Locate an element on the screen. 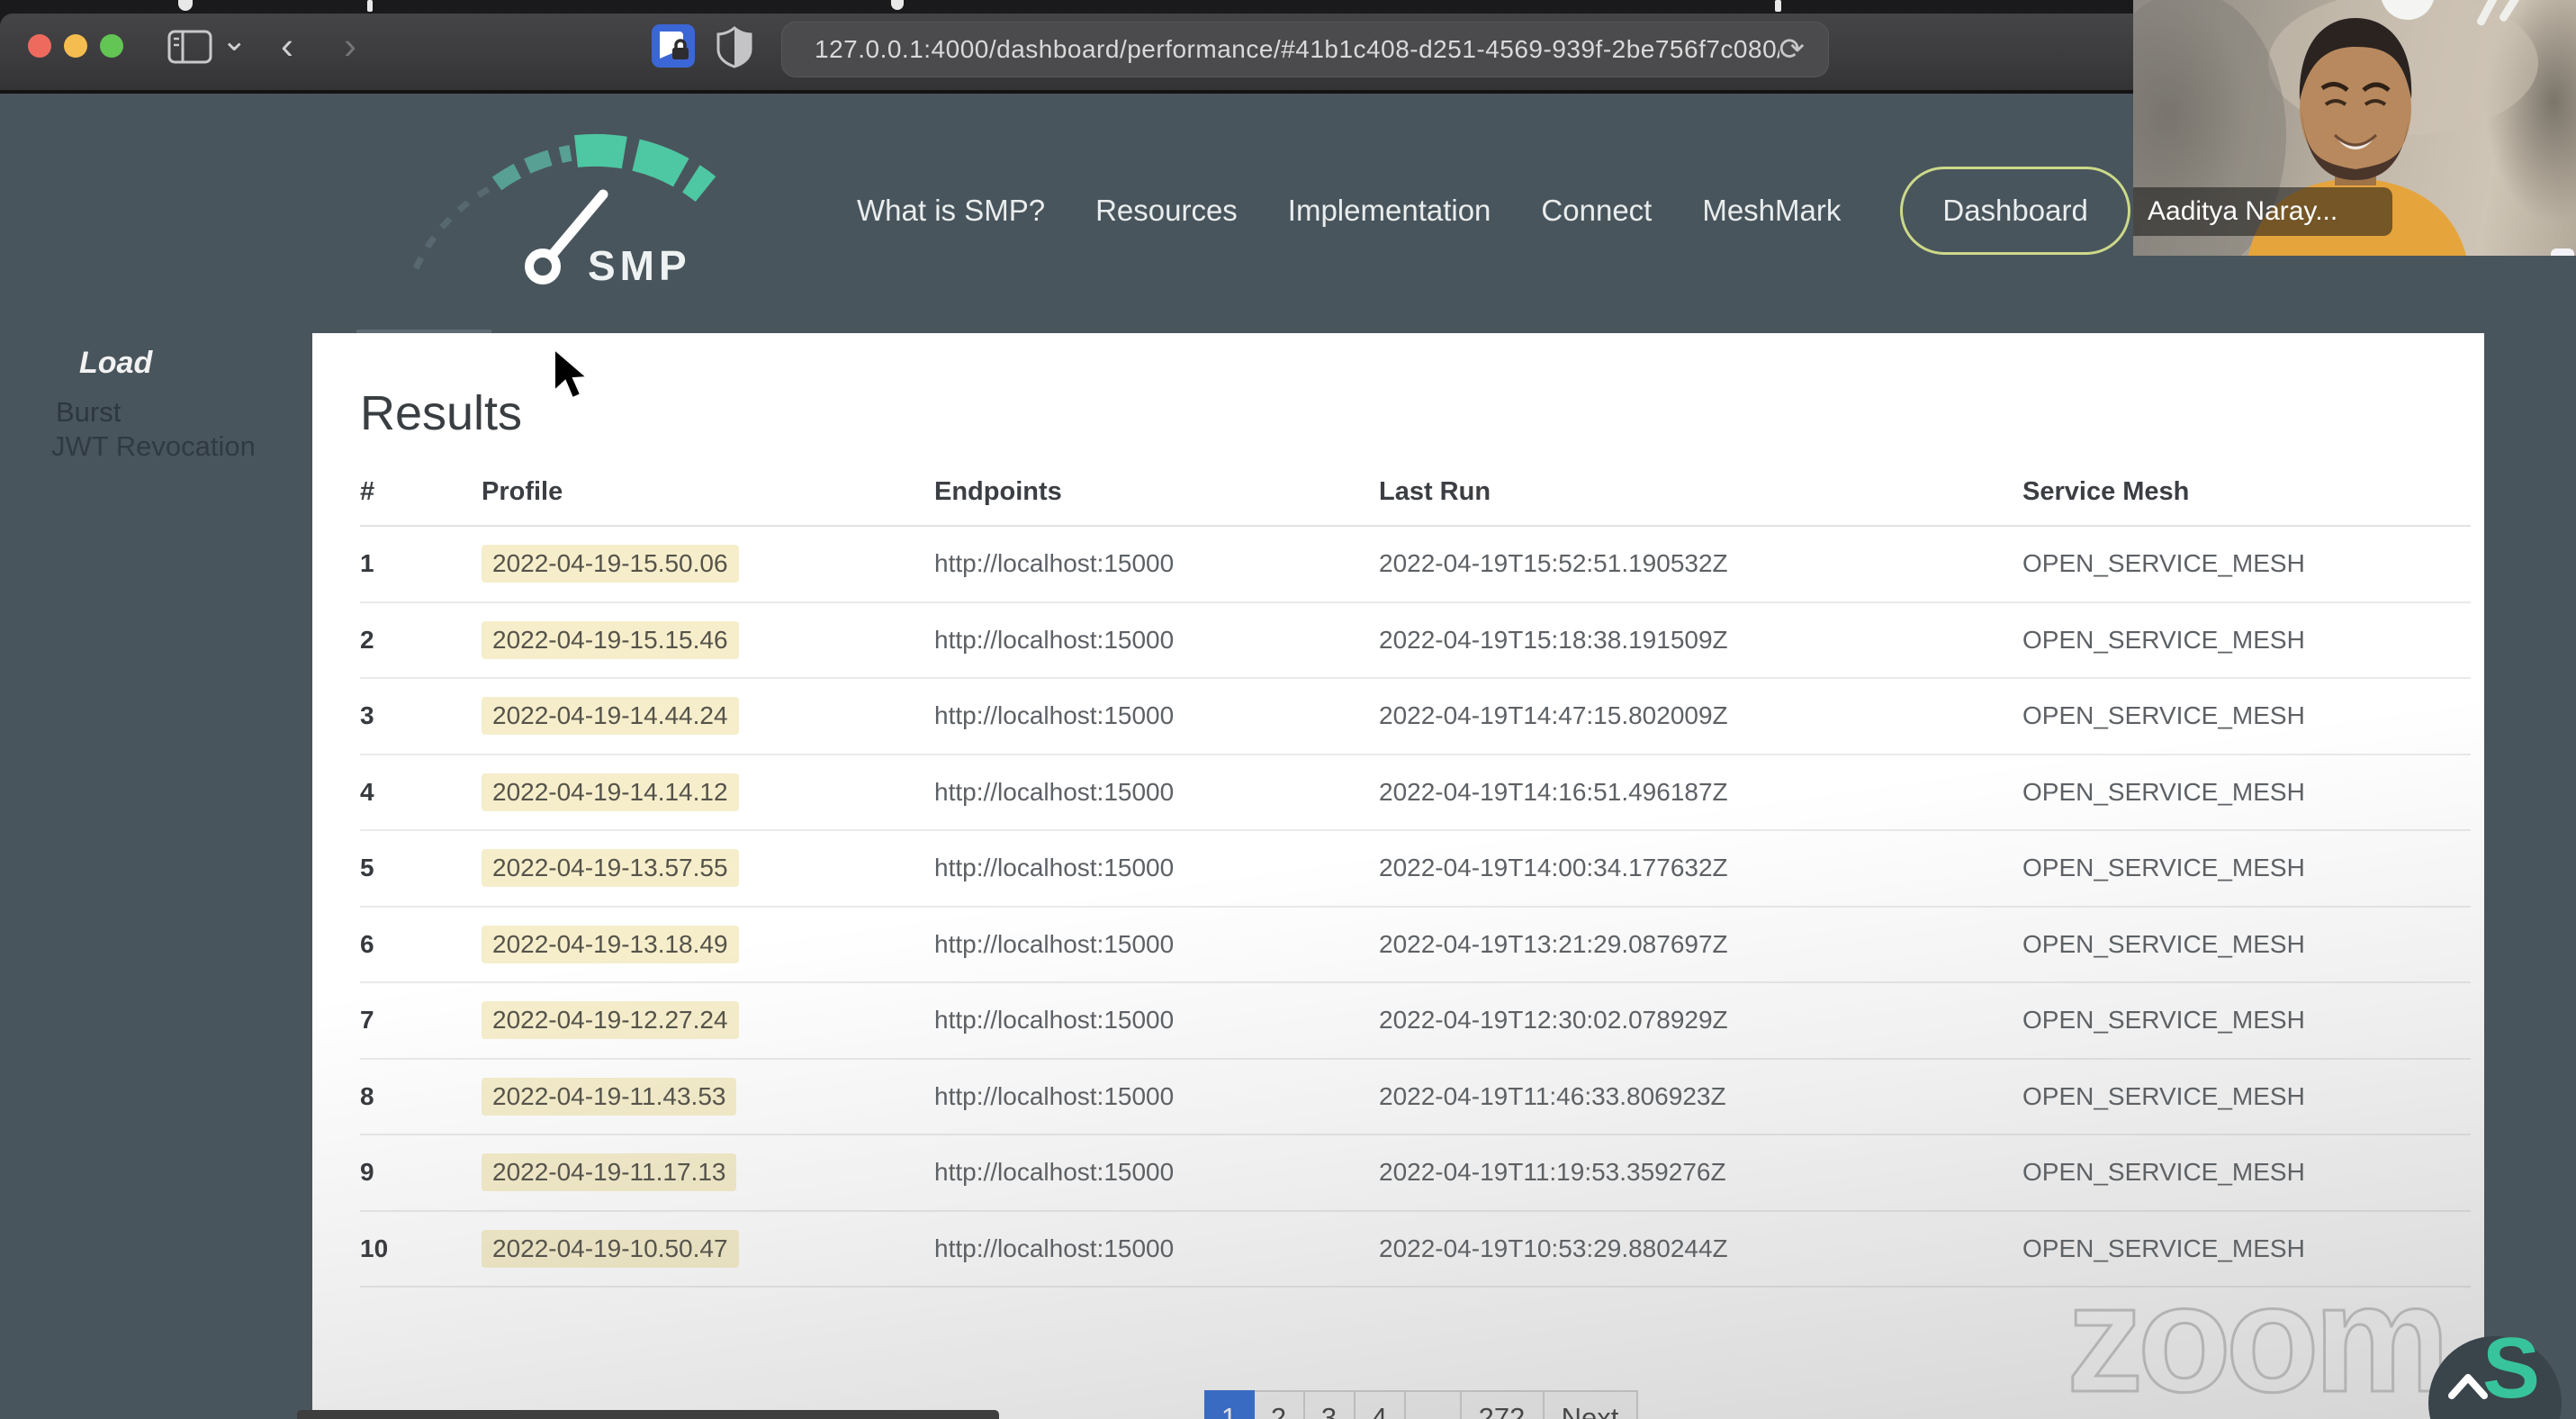 The image size is (2576, 1419). nav-item-what-is-smp: What is SMP? is located at coordinates (951, 211).